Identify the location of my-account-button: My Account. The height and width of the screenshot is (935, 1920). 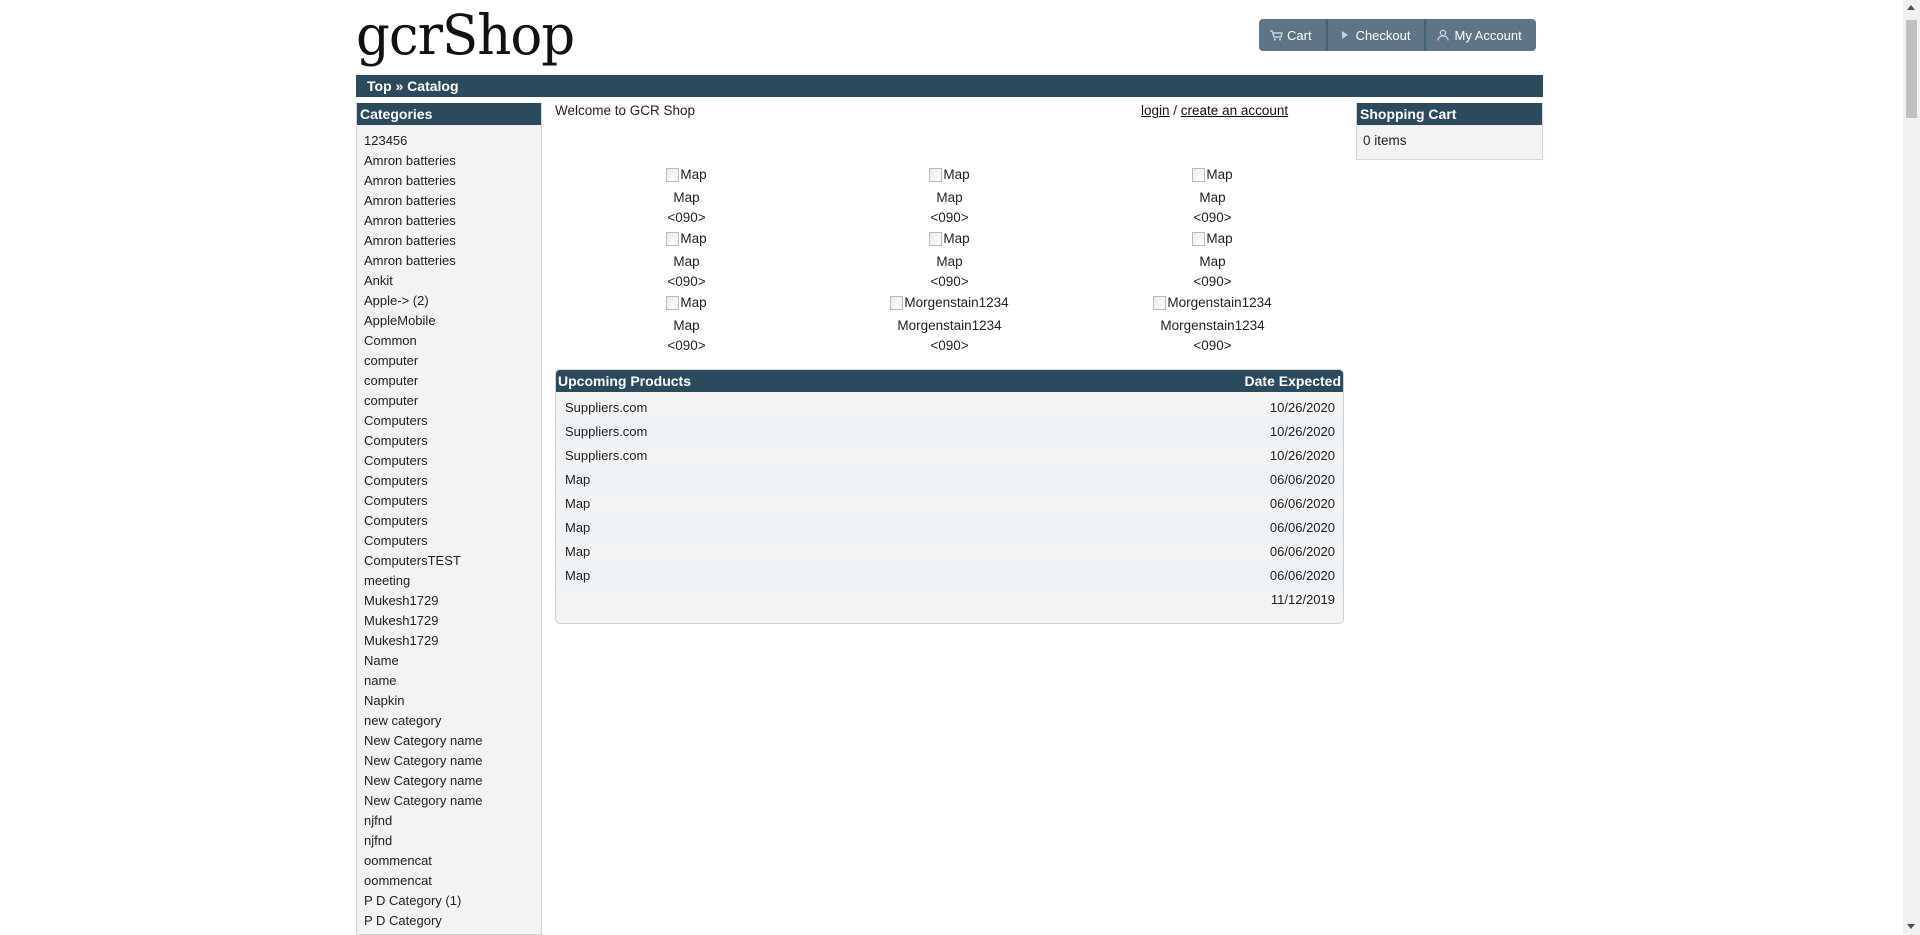
(1481, 35).